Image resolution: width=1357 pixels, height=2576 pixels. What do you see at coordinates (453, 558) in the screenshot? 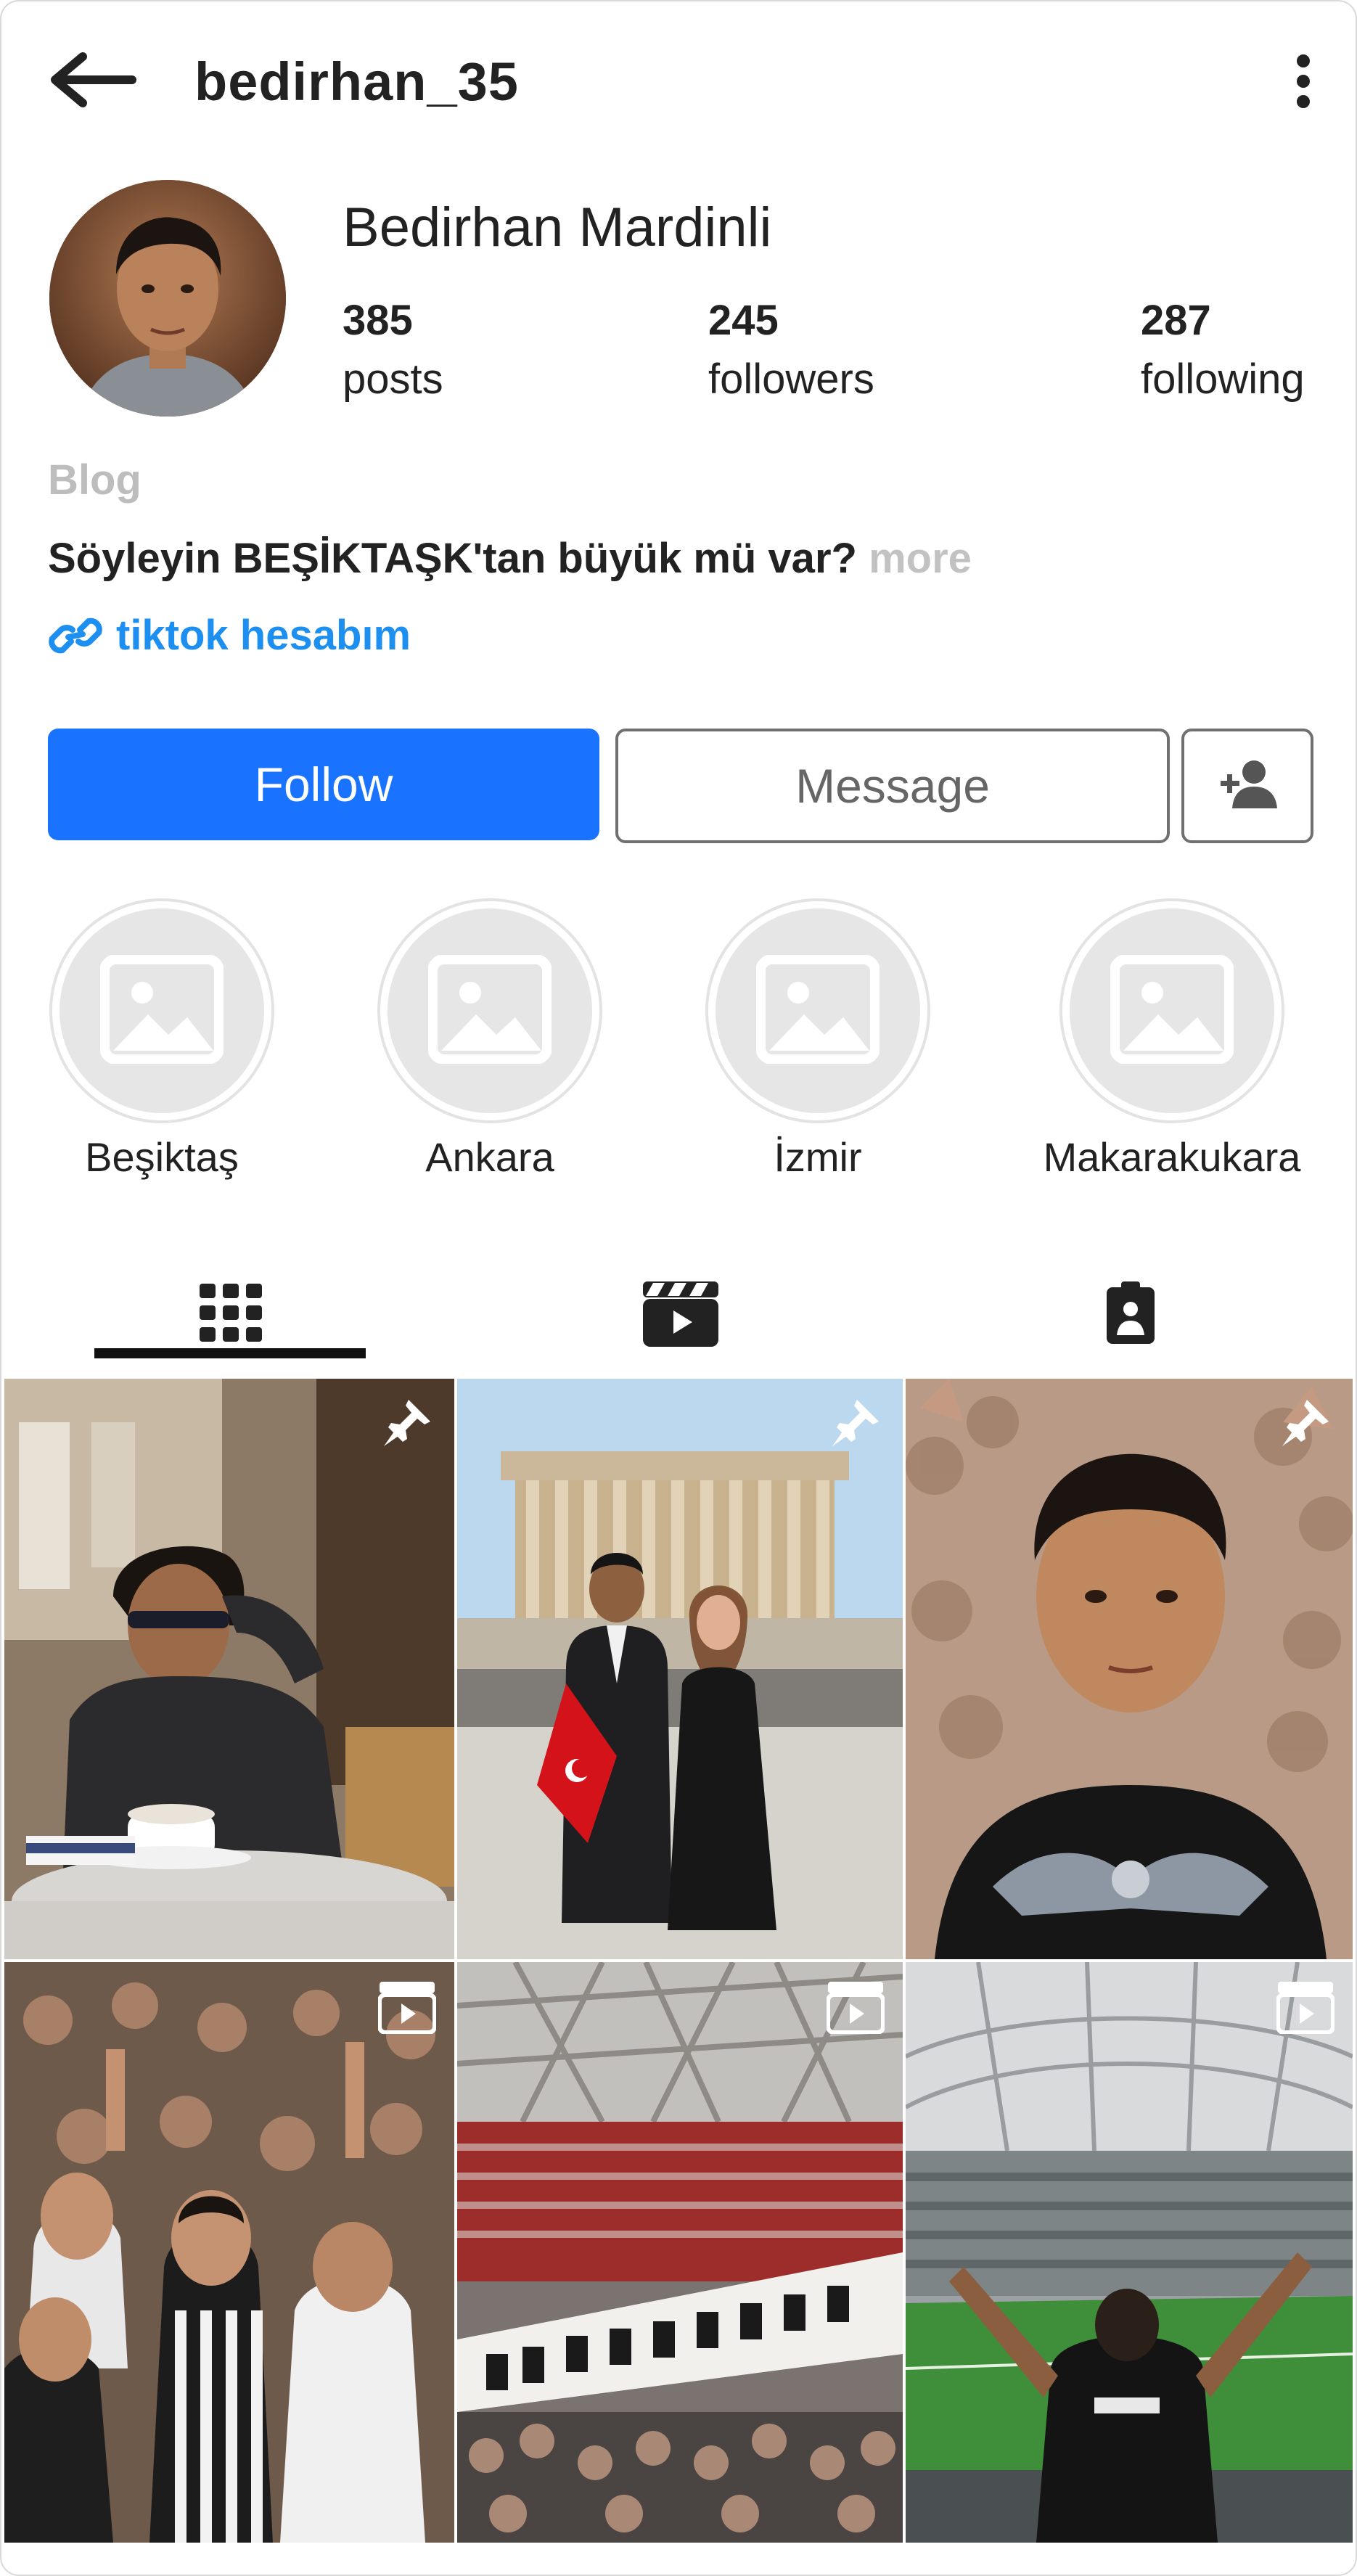
I see `bio-text: Söyleyin BEŞİKTAŞK'tan büyük mü var?` at bounding box center [453, 558].